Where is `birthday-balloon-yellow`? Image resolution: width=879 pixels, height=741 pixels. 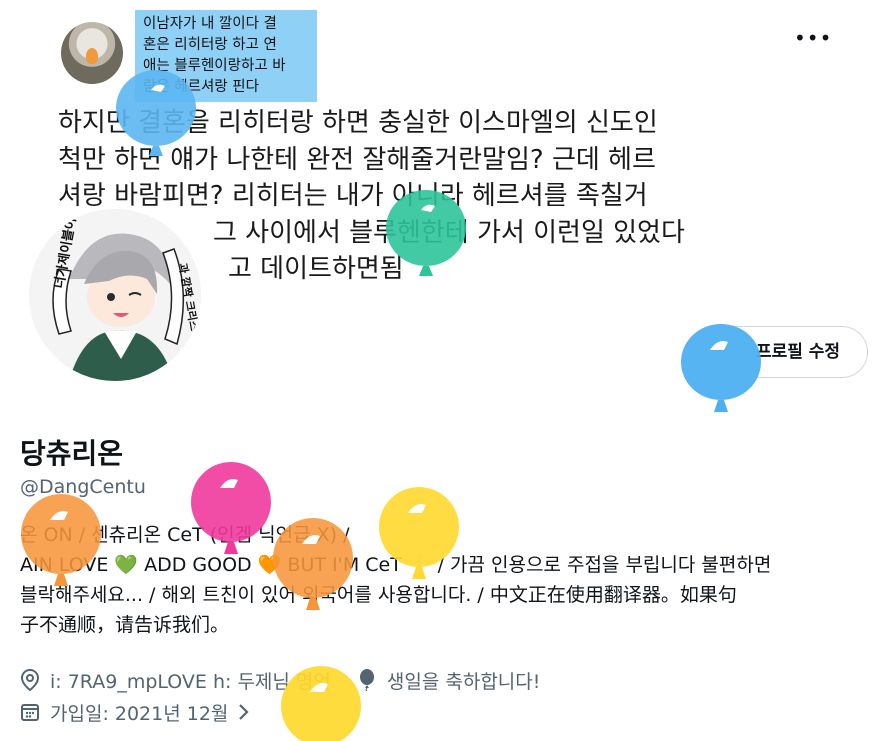
birthday-balloon-yellow is located at coordinates (419, 533).